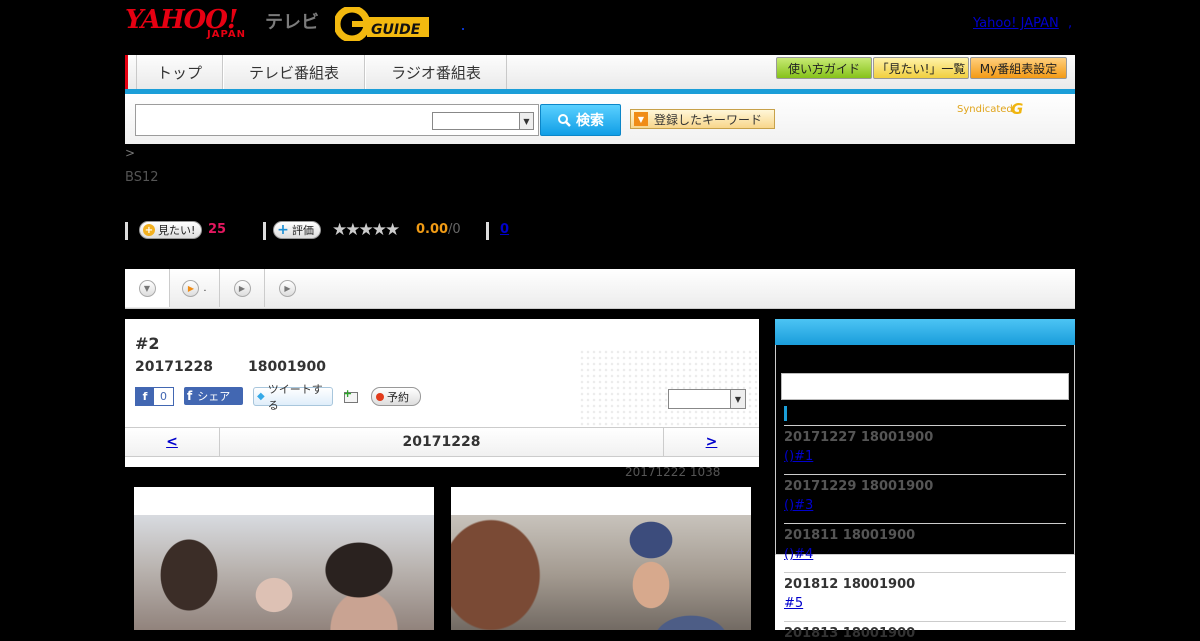 Image resolution: width=1200 pixels, height=641 pixels. I want to click on current-date: 20171228, so click(441, 442).